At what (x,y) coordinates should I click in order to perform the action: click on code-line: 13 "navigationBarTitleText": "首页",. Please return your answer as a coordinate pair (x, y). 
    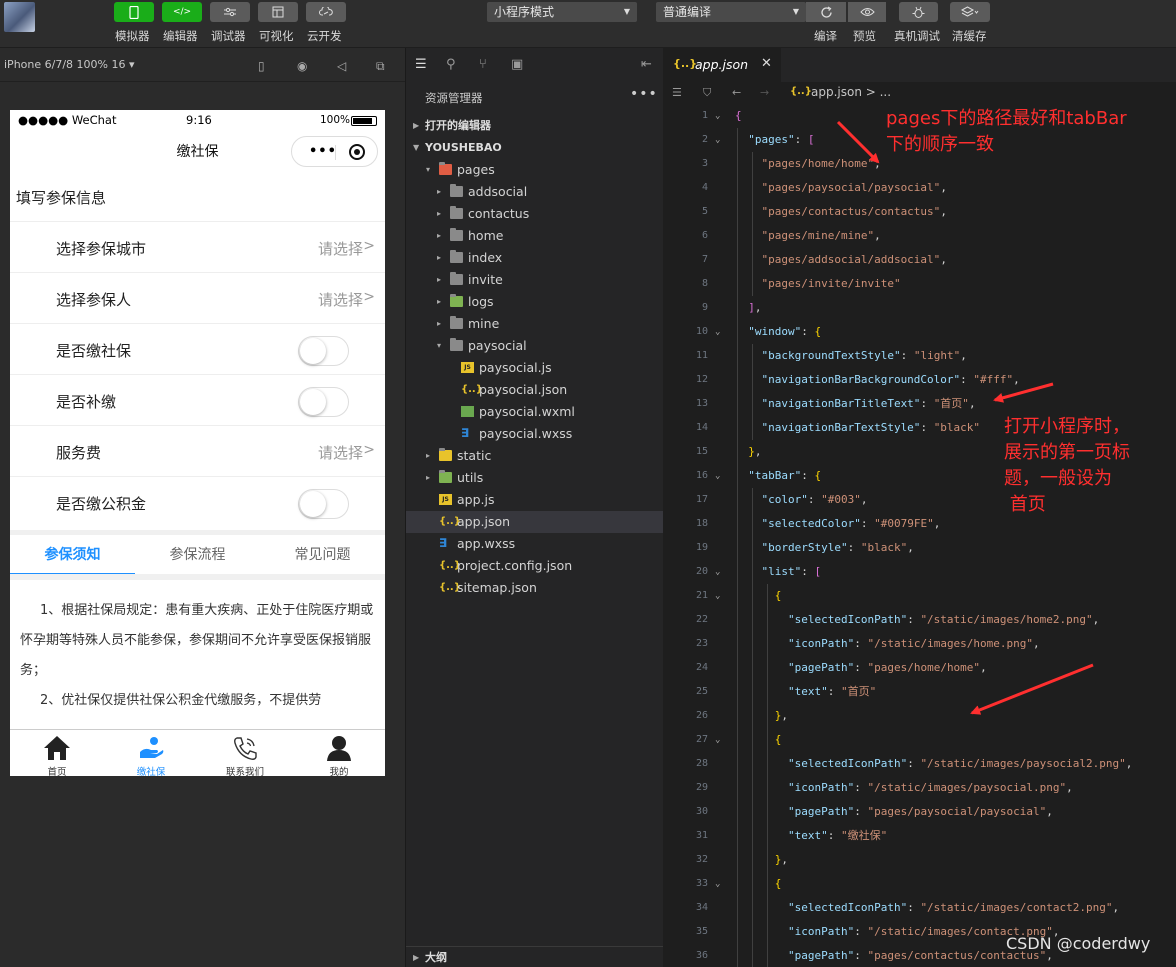
    Looking at the image, I should click on (919, 404).